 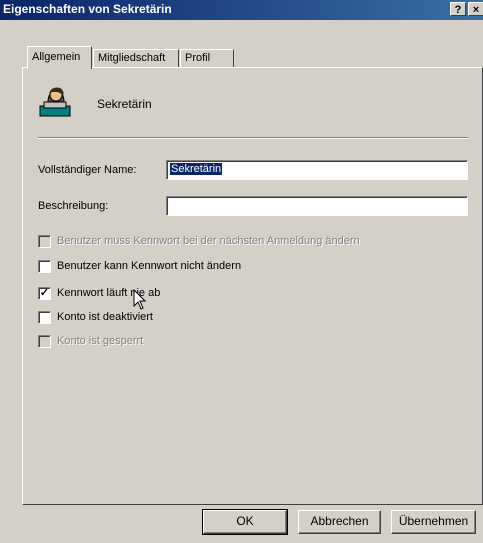 What do you see at coordinates (241, 10) in the screenshot?
I see `title-bar: Eigenschaften von Sekretärin ? ×` at bounding box center [241, 10].